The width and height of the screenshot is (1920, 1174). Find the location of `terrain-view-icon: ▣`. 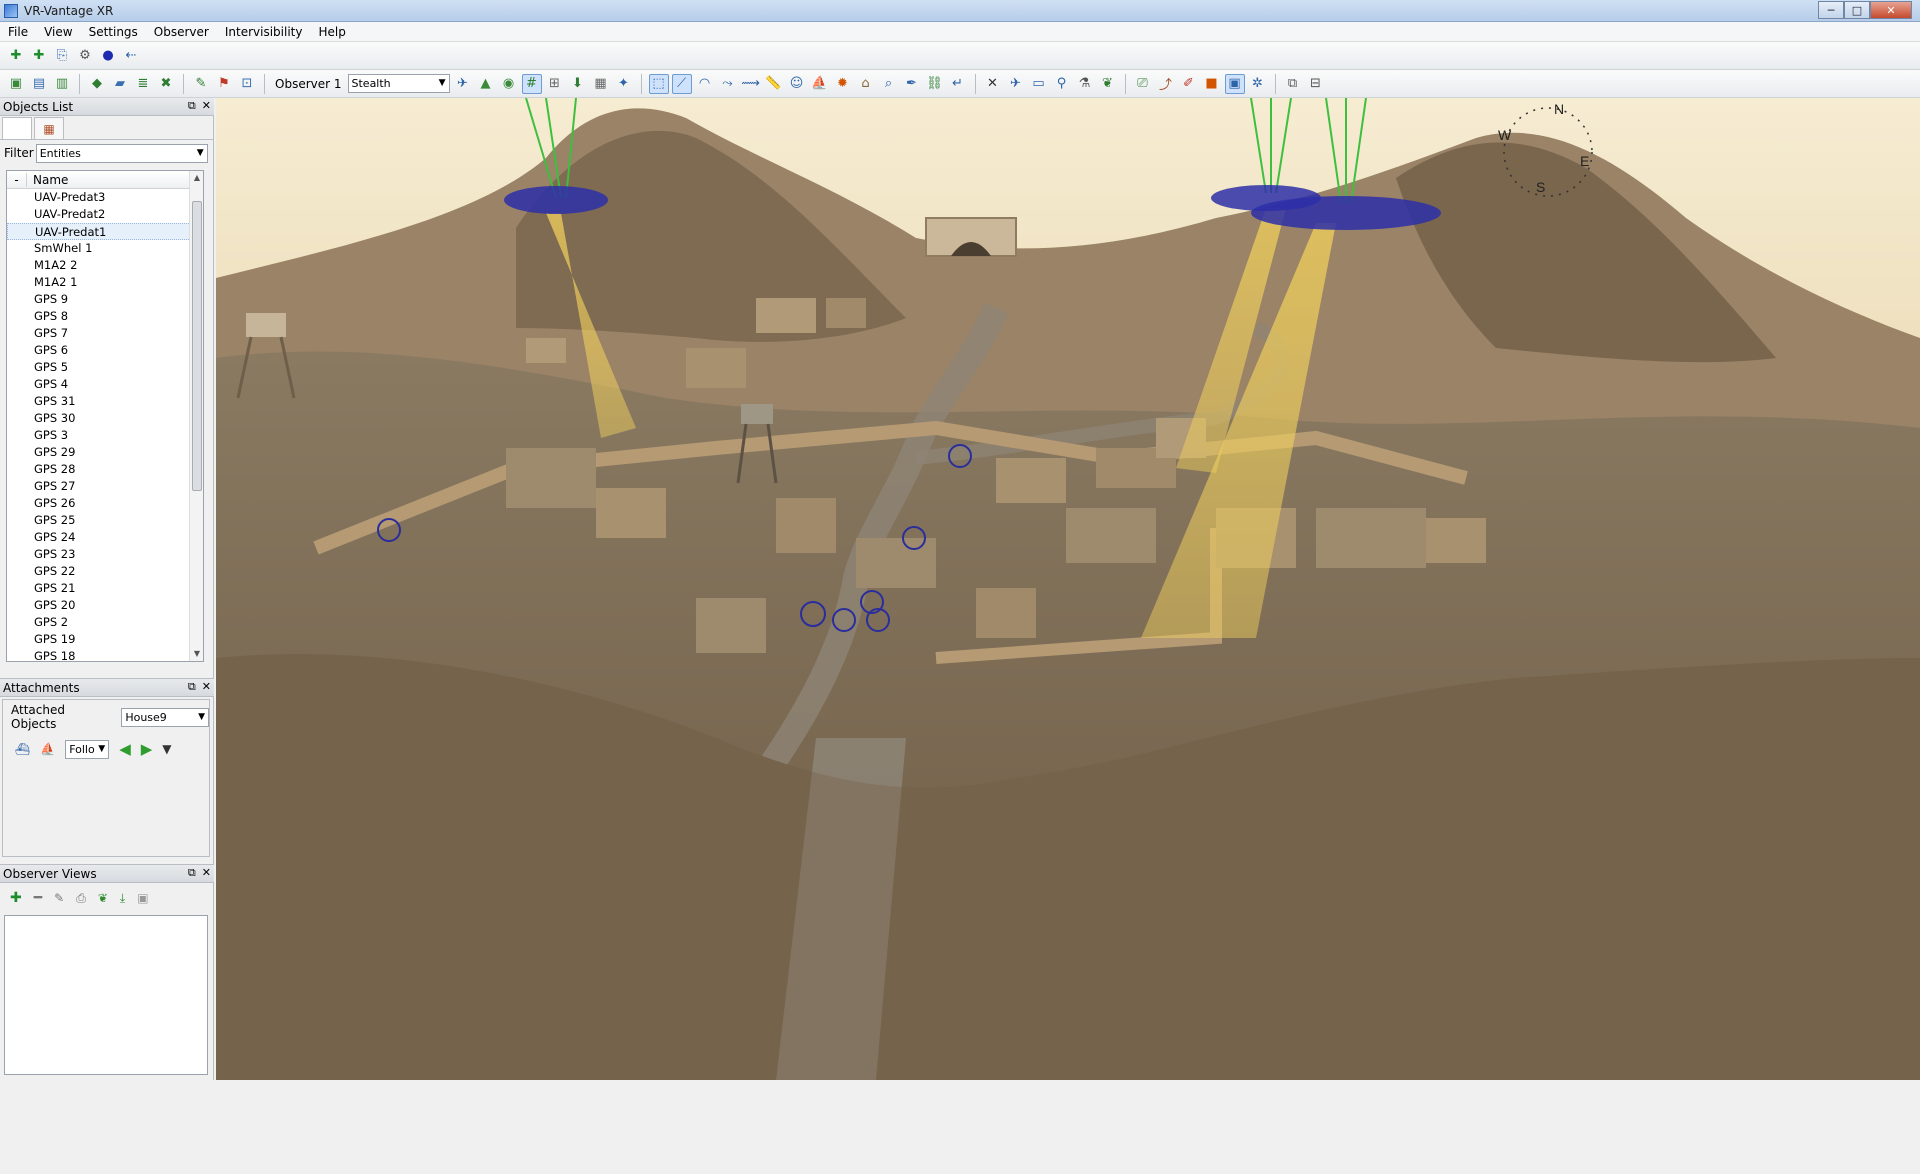

terrain-view-icon: ▣ is located at coordinates (16, 84).